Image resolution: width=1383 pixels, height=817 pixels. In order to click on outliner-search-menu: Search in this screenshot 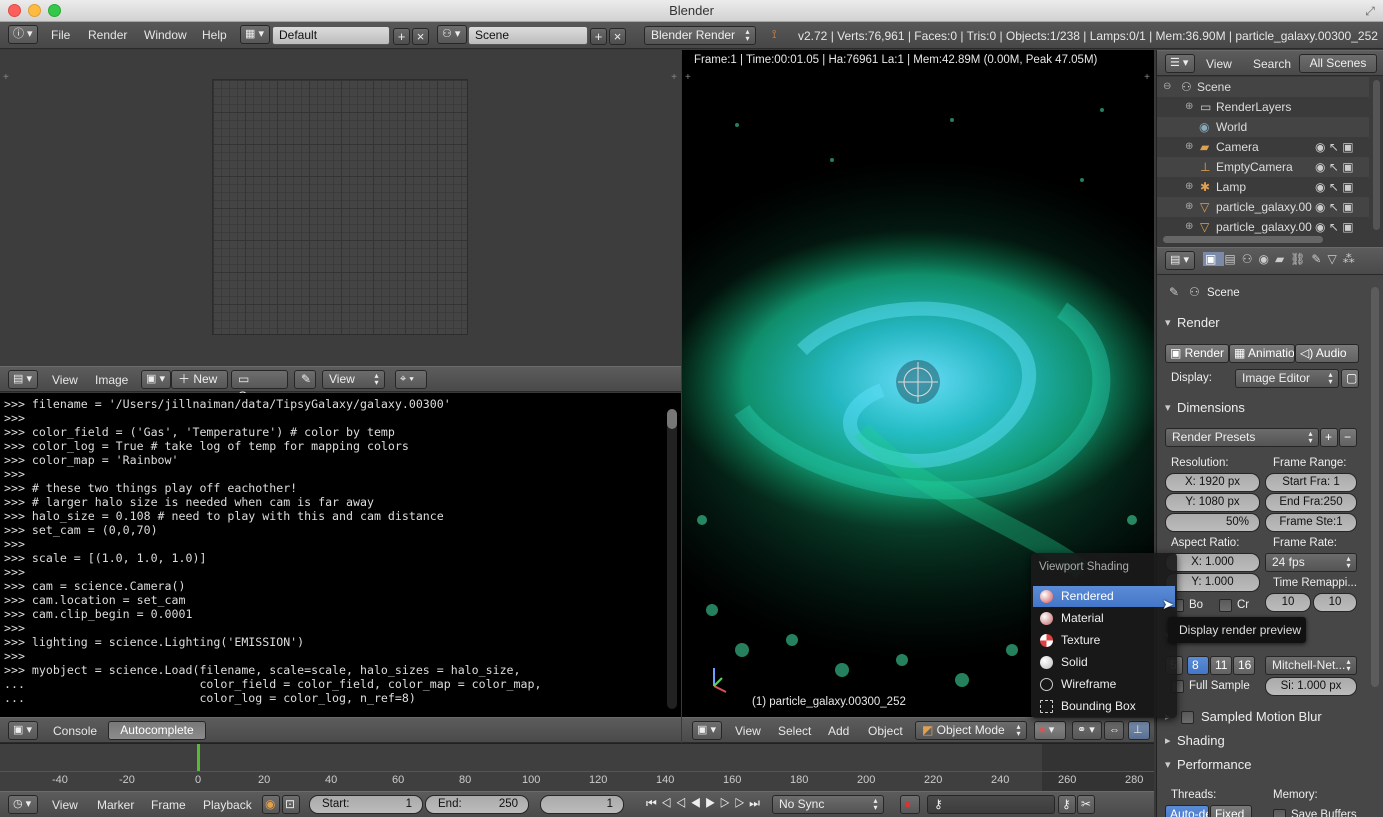, I will do `click(1272, 64)`.